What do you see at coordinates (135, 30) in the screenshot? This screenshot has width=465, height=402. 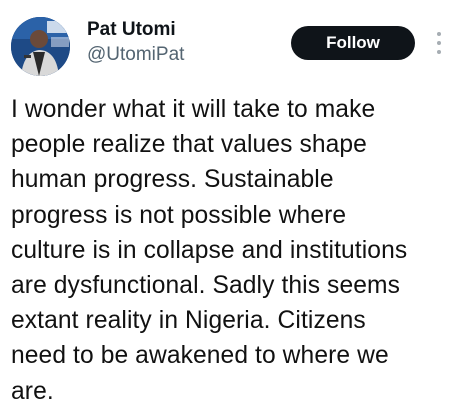 I see `display-name: Pat Utomi` at bounding box center [135, 30].